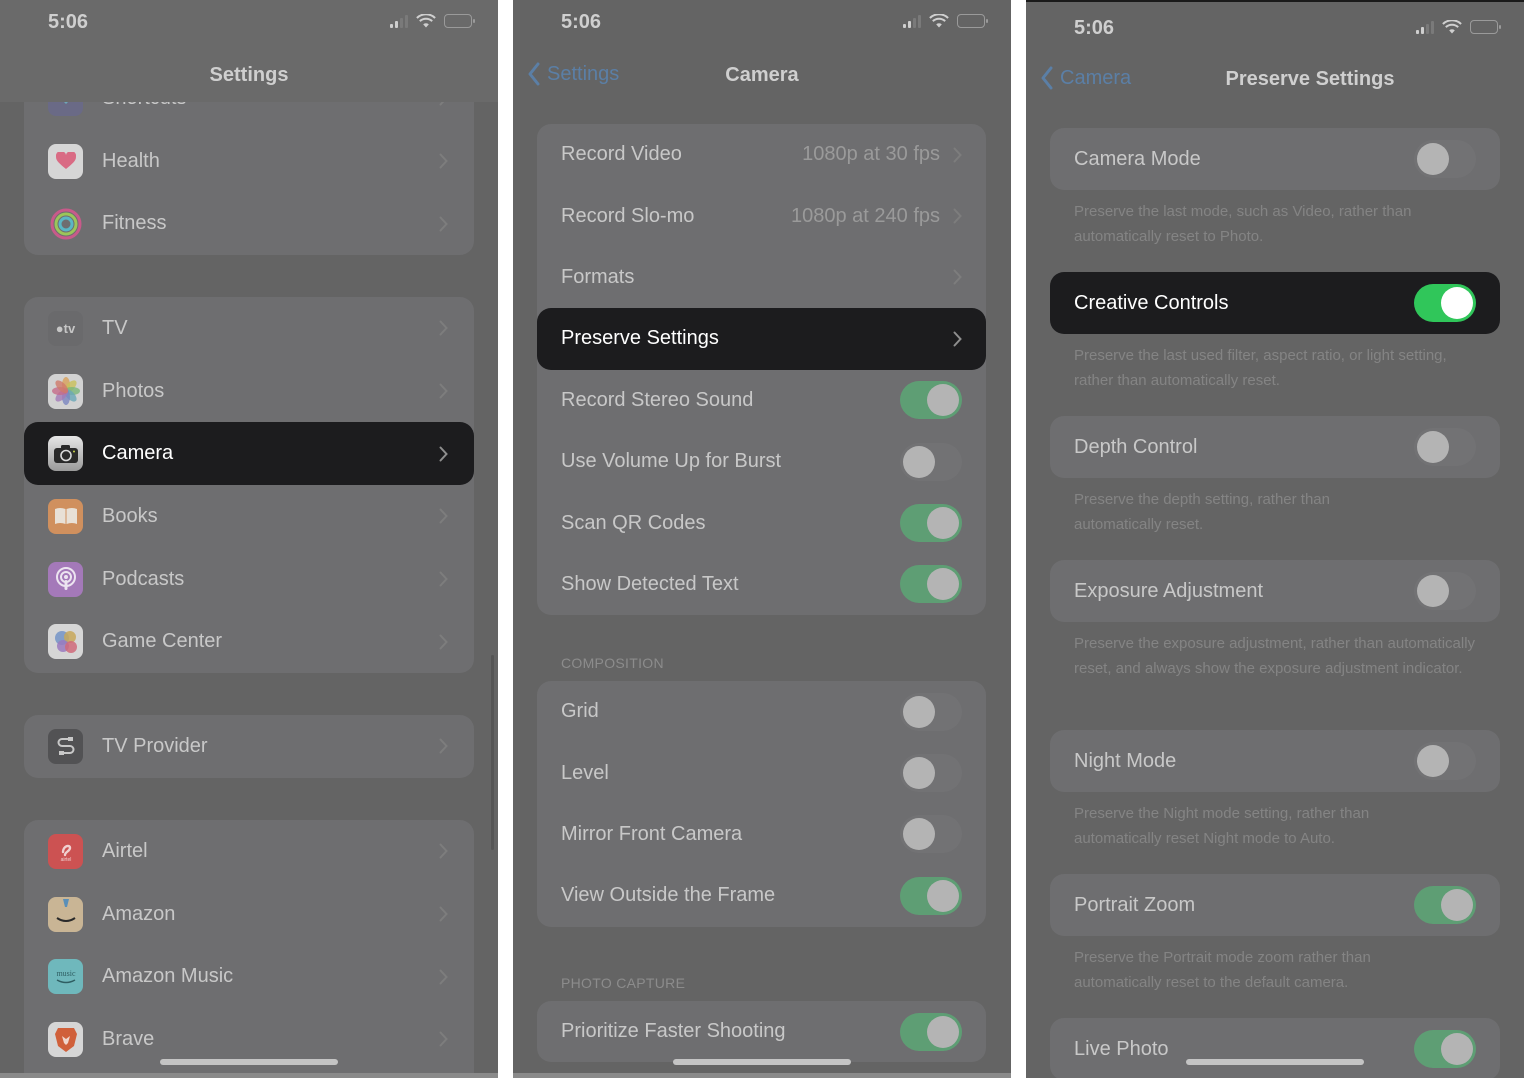 Image resolution: width=1524 pixels, height=1078 pixels. I want to click on creative-controls-toggle, so click(1445, 303).